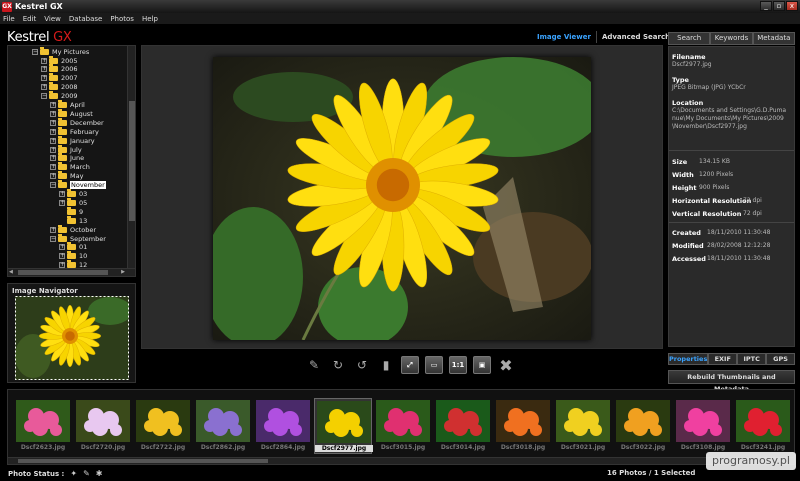  What do you see at coordinates (223, 426) in the screenshot?
I see `thumbnail-item: Dscf2862.jpg` at bounding box center [223, 426].